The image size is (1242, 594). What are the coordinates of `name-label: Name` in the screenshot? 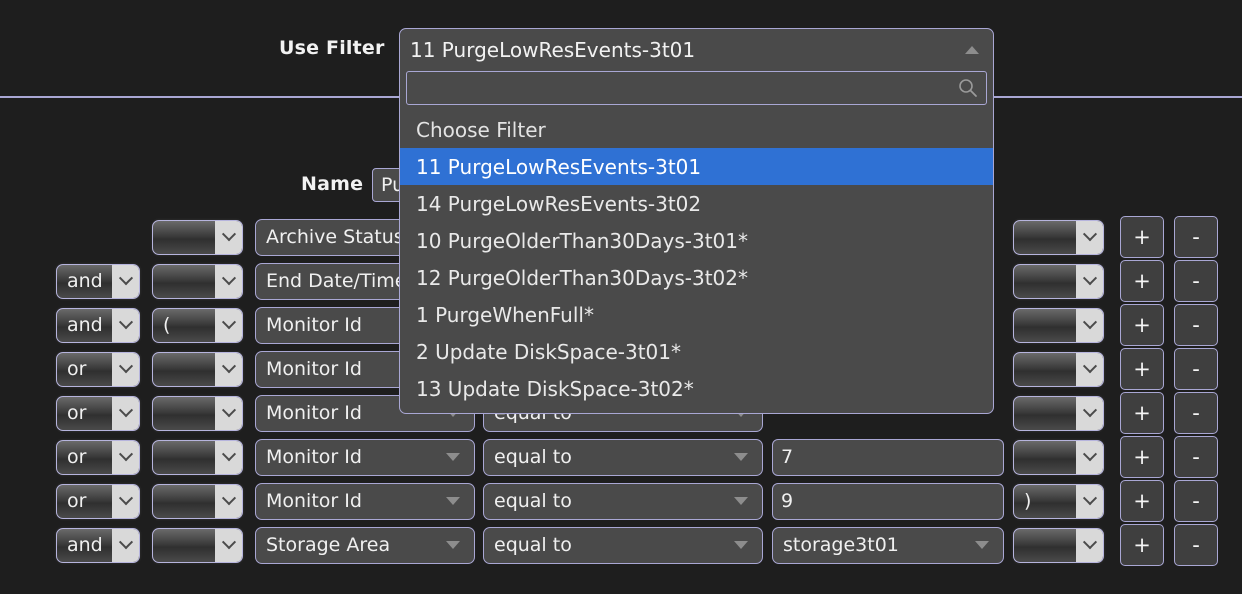 It's located at (332, 184).